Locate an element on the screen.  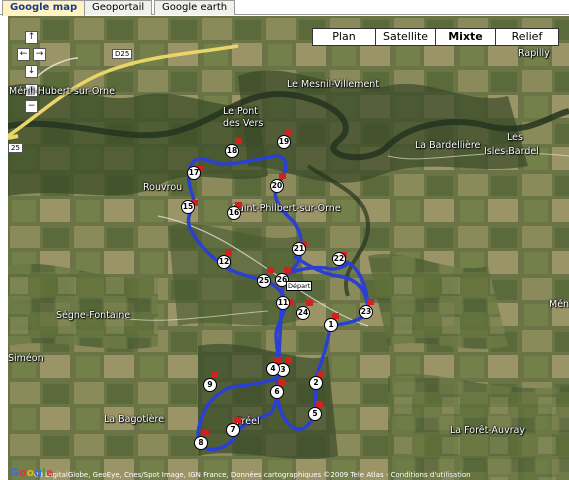
route-marker-18: 18 is located at coordinates (232, 151).